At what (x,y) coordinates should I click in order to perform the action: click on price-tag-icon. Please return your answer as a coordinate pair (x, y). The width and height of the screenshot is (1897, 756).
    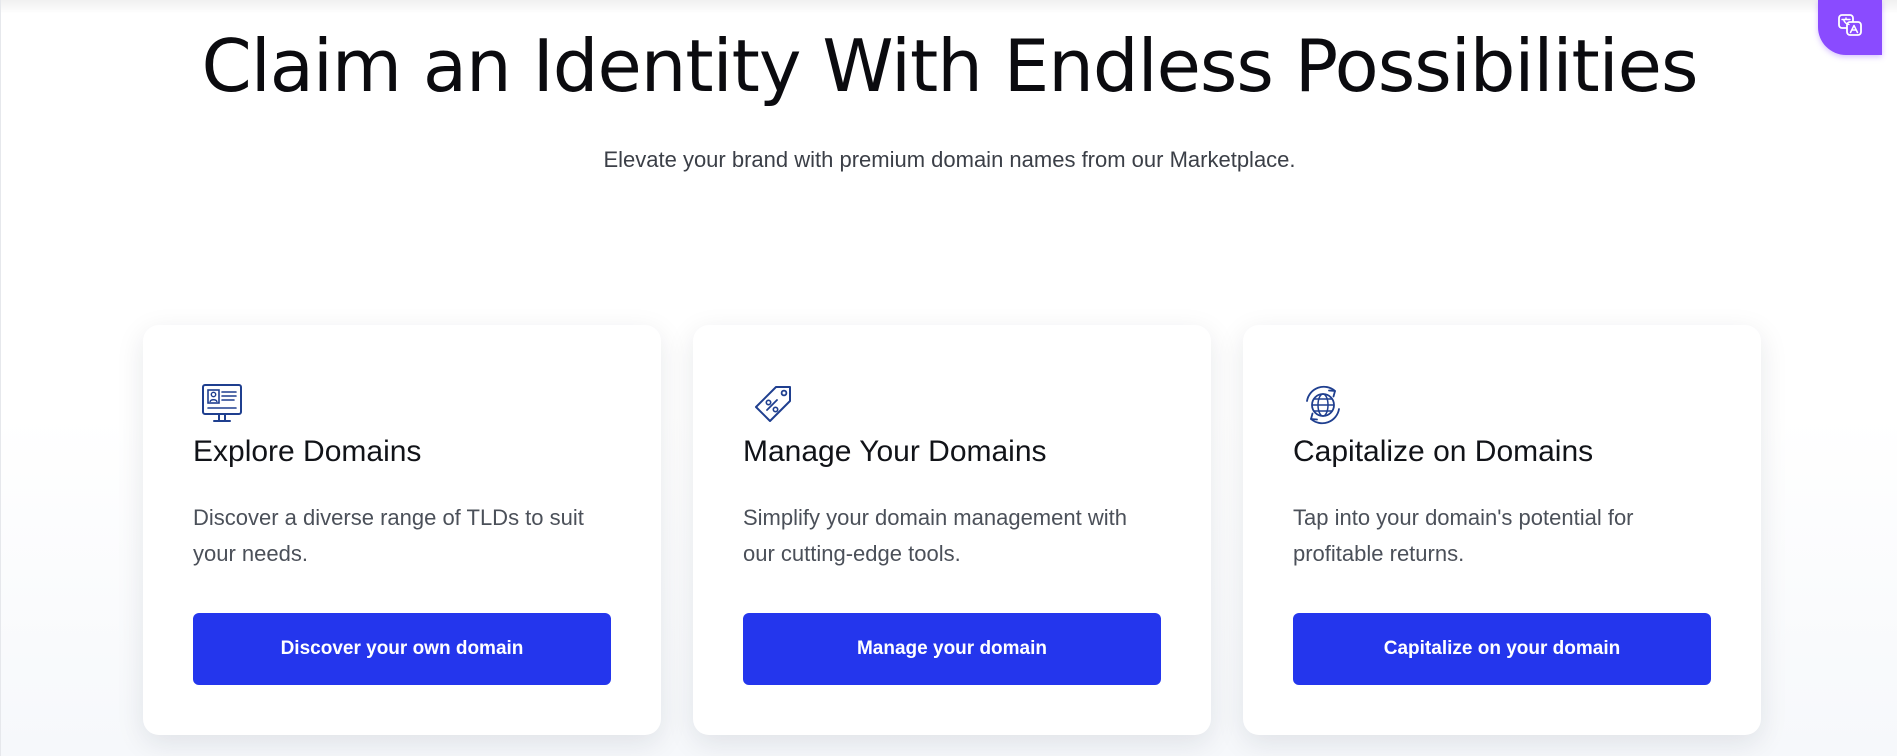
    Looking at the image, I should click on (773, 405).